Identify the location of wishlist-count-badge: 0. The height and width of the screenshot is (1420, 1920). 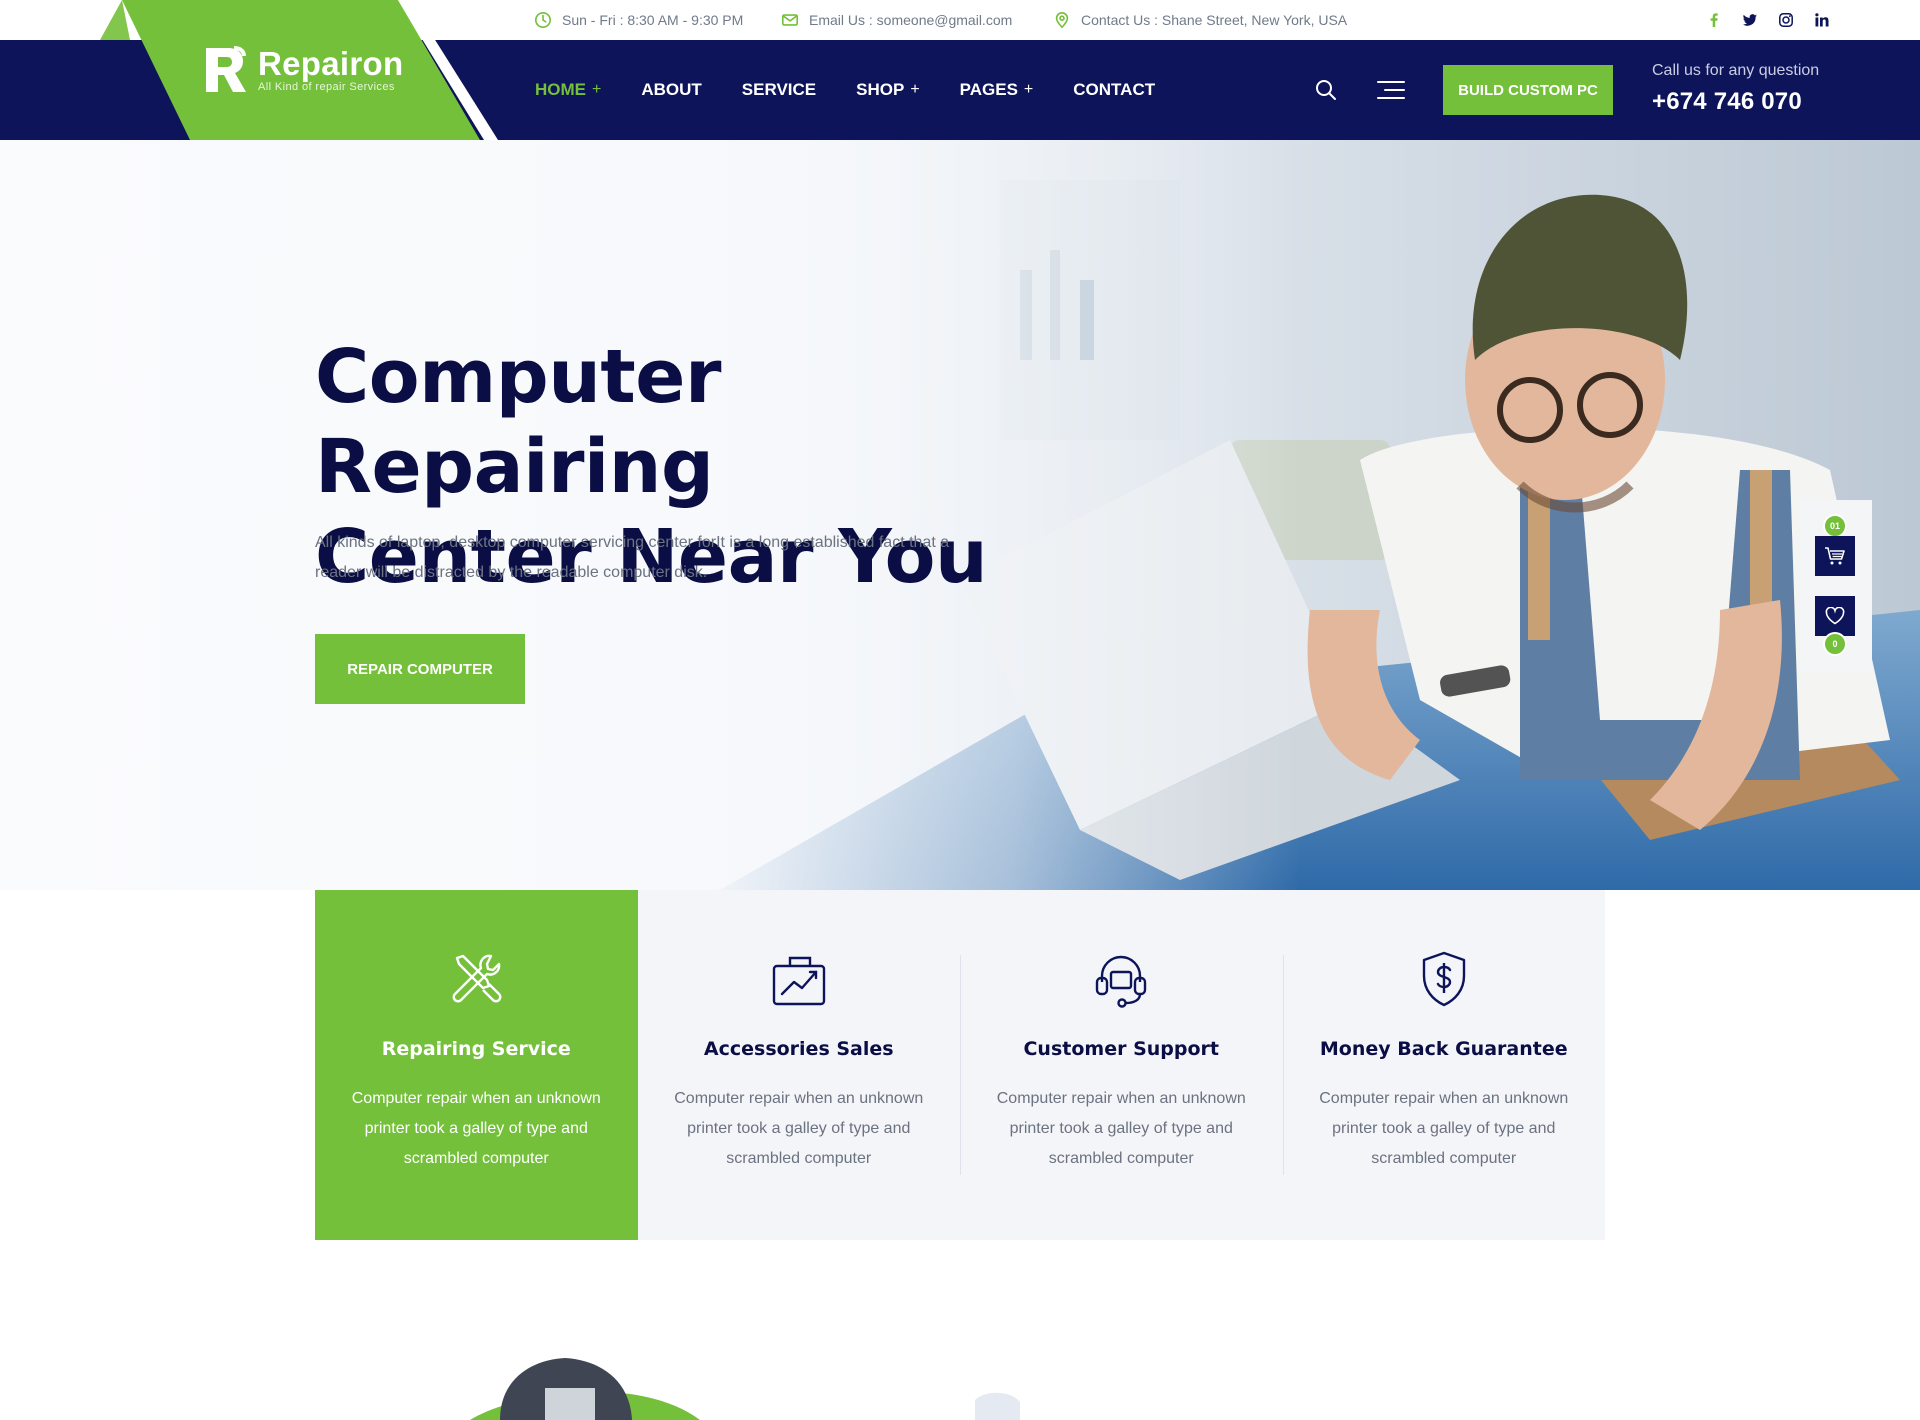
(1835, 644).